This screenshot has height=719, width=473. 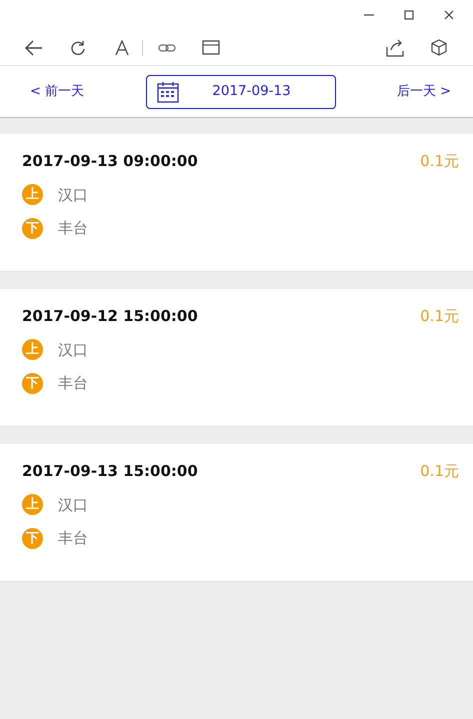 What do you see at coordinates (57, 92) in the screenshot?
I see `previous-day-link: < 前一天` at bounding box center [57, 92].